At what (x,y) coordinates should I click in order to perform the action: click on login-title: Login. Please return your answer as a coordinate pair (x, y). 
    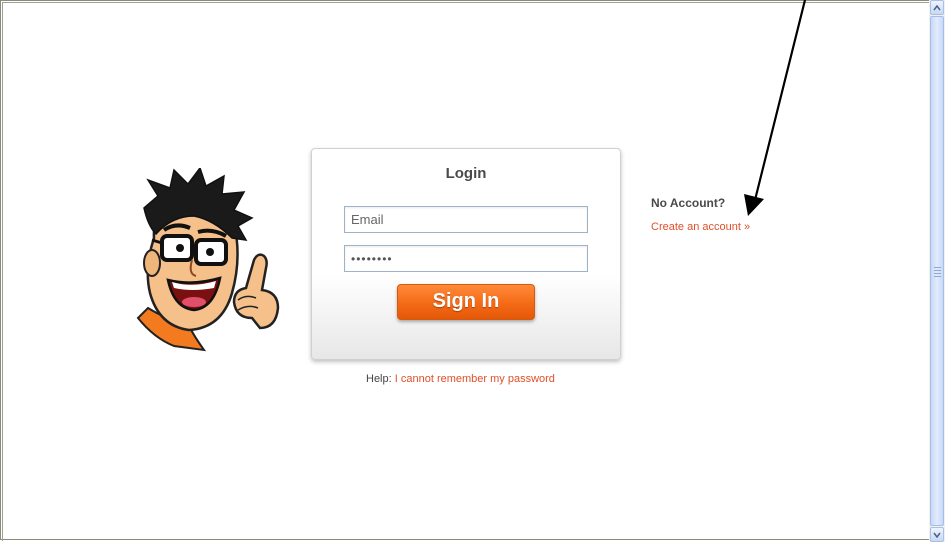
    Looking at the image, I should click on (466, 173).